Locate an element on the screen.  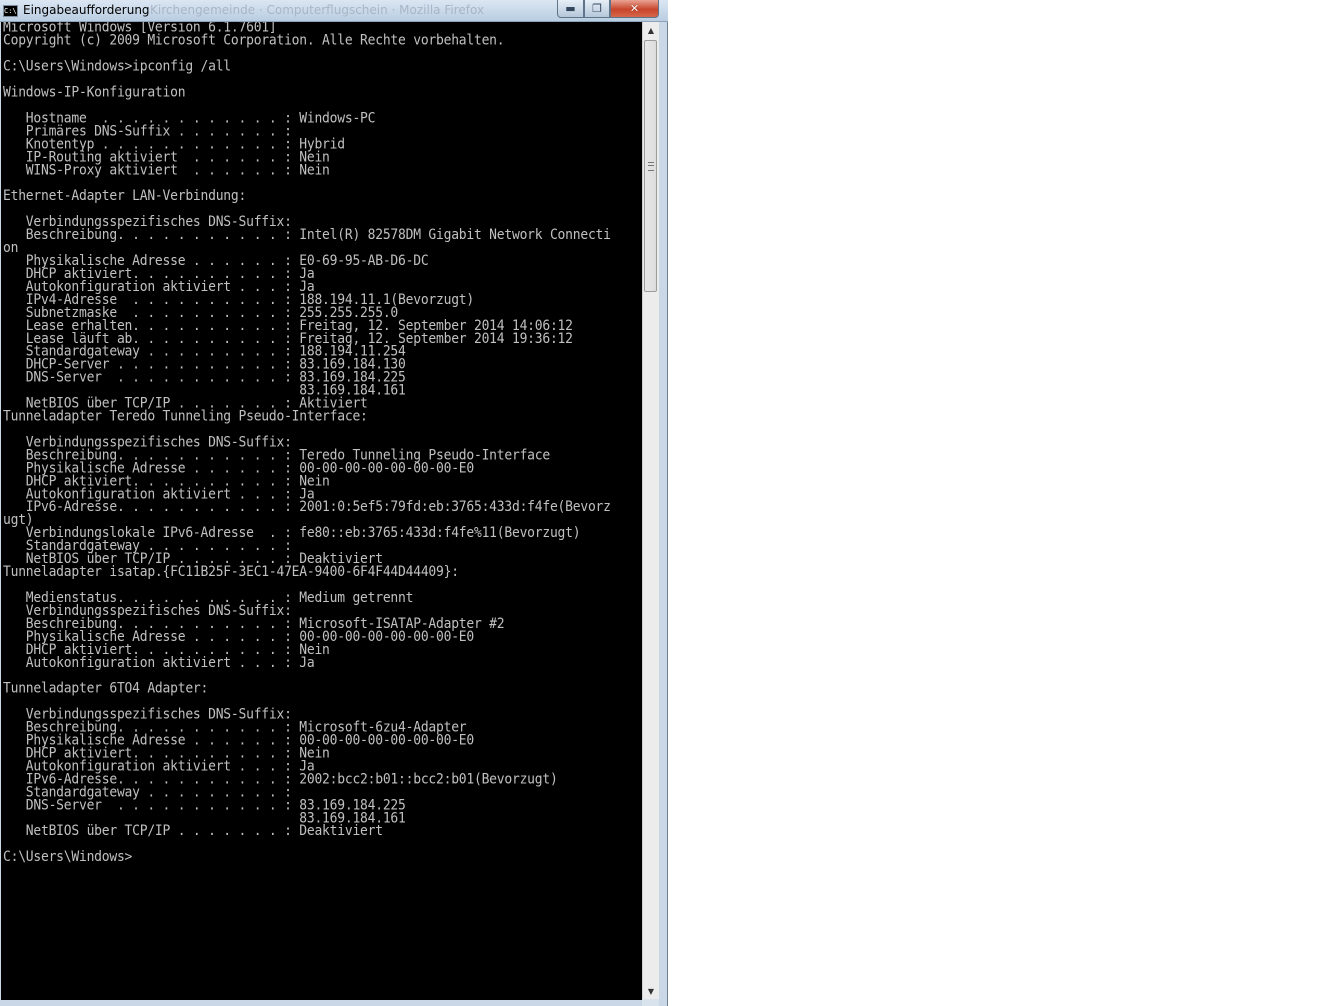
close-icon: ✕ is located at coordinates (634, 8).